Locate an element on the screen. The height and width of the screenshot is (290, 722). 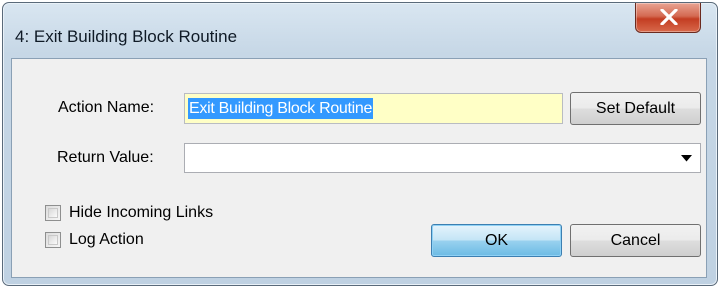
hide-incoming-links-label: Hide Incoming Links is located at coordinates (141, 213).